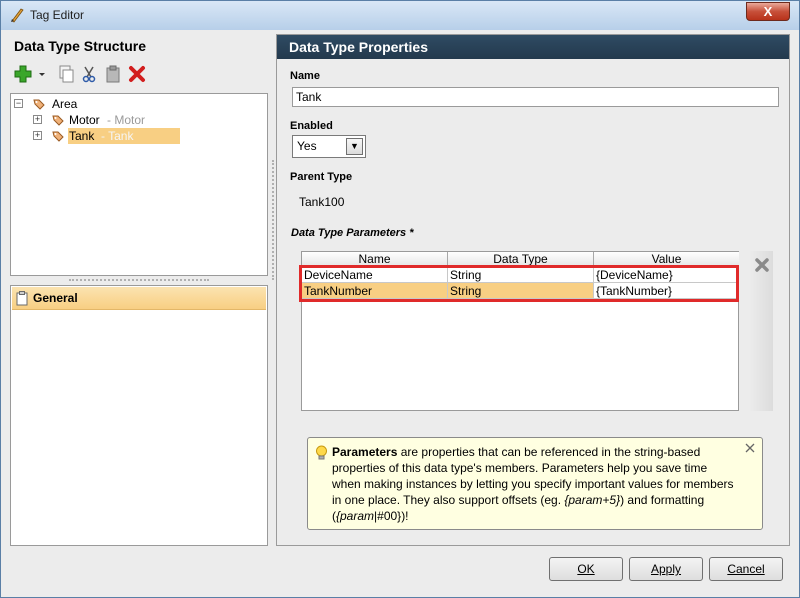 Image resolution: width=800 pixels, height=598 pixels. What do you see at coordinates (23, 74) in the screenshot?
I see `add-icon` at bounding box center [23, 74].